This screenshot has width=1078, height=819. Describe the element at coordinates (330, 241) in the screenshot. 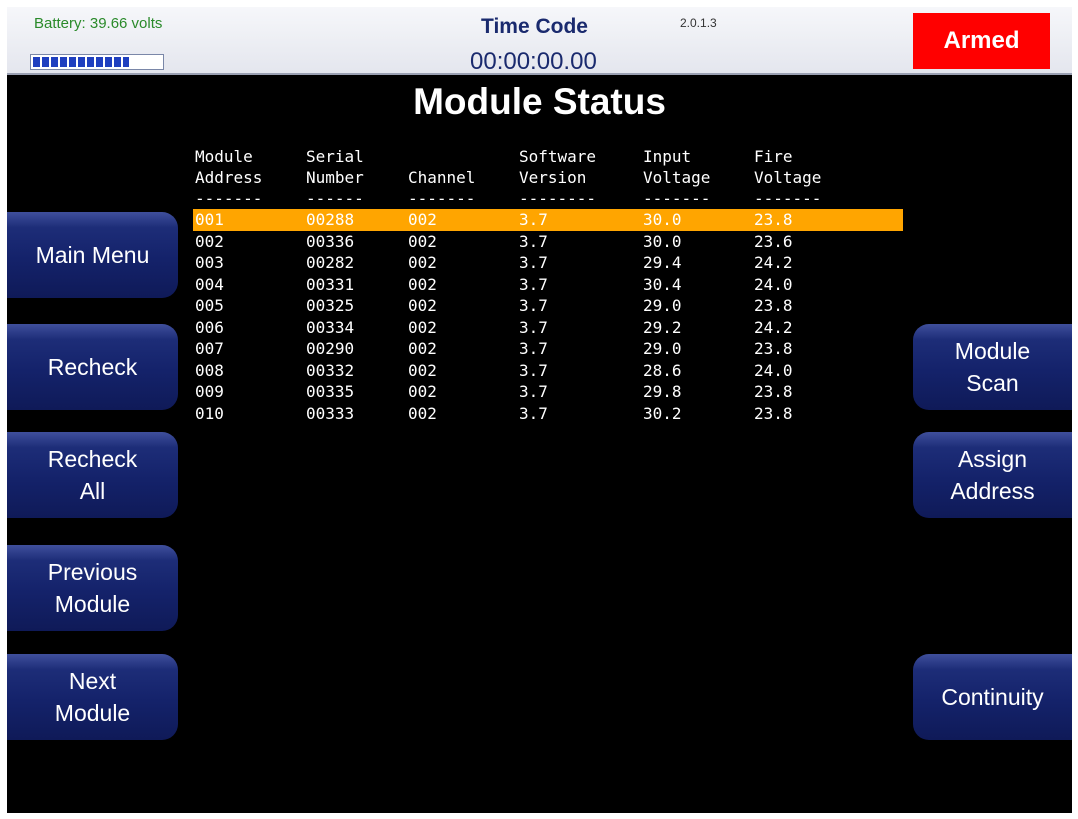

I see `cell-serial-number: 00336` at that location.